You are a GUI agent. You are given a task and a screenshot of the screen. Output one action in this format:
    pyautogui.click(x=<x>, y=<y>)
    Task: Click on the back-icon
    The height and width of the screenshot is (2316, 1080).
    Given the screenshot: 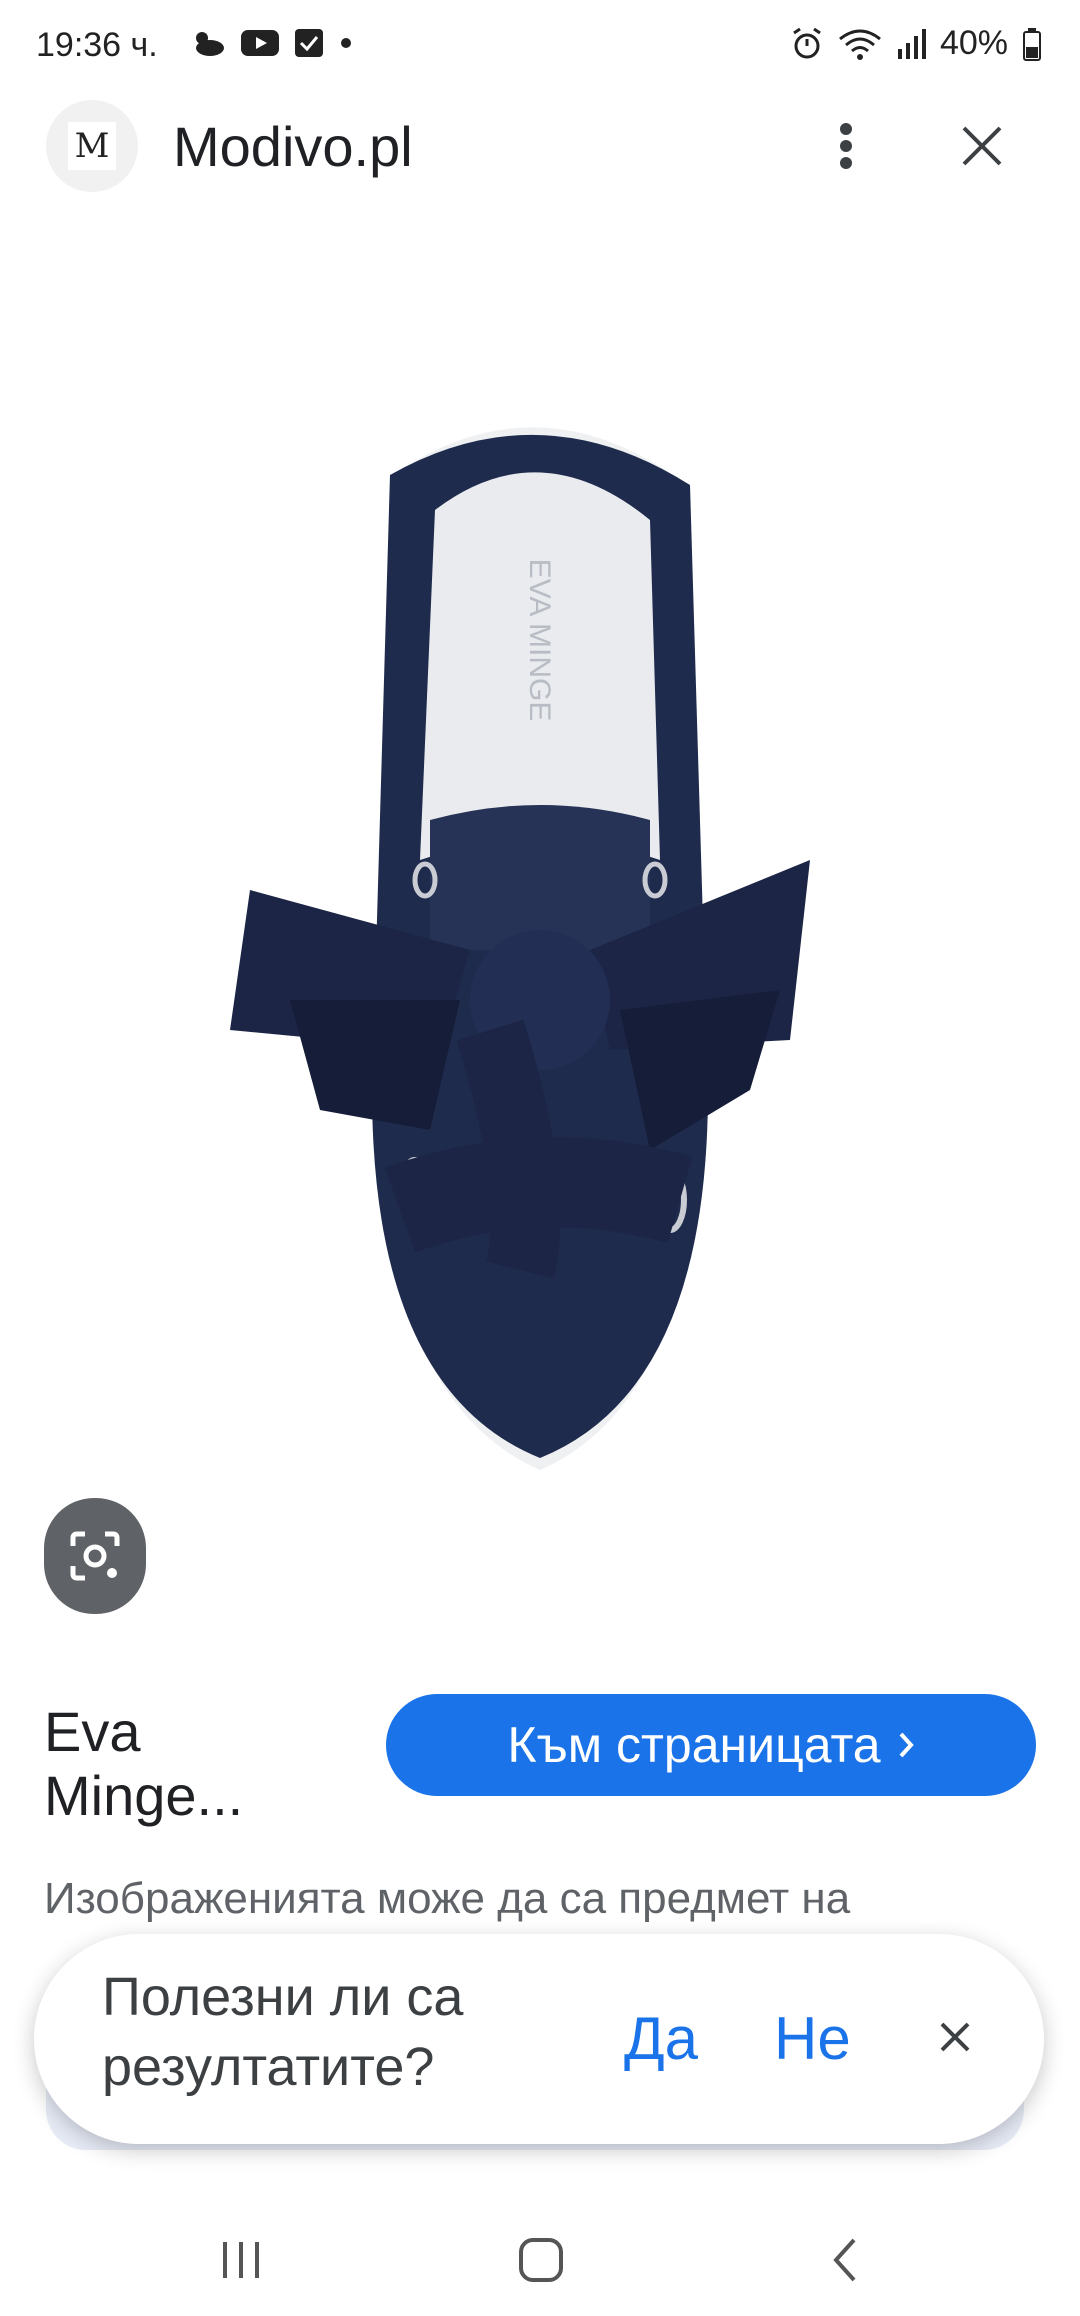 What is the action you would take?
    pyautogui.click(x=844, y=2260)
    